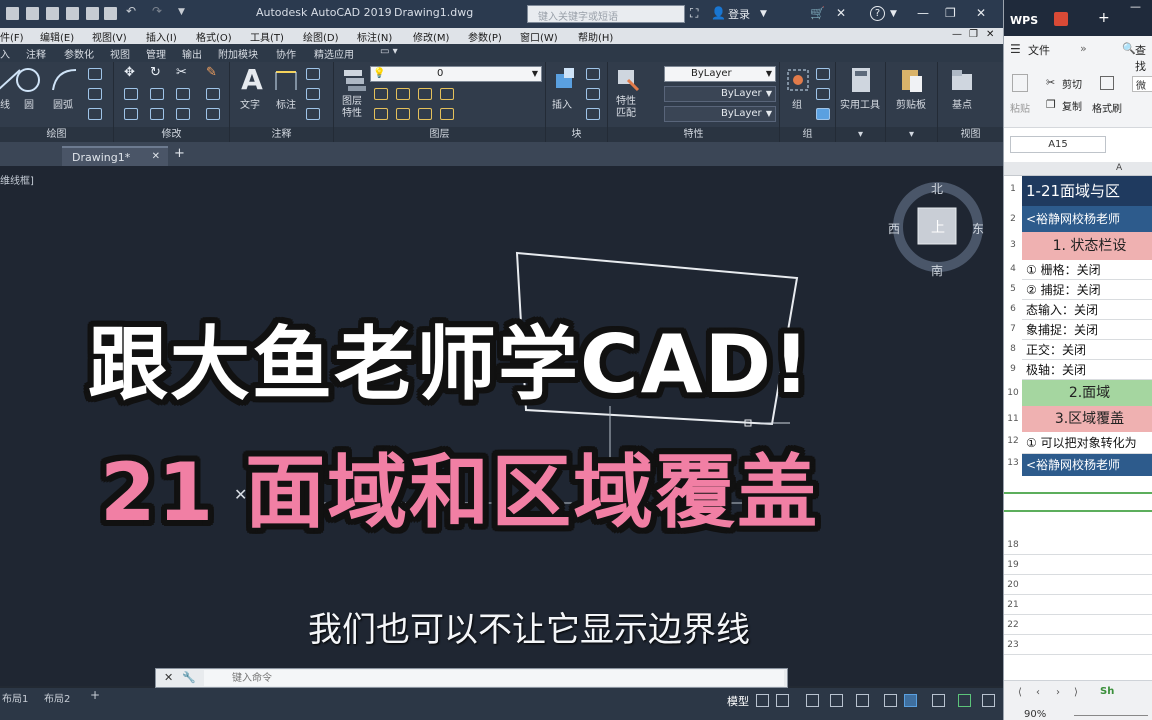 The height and width of the screenshot is (720, 1152). What do you see at coordinates (923, 13) in the screenshot?
I see `minimize-icon: —` at bounding box center [923, 13].